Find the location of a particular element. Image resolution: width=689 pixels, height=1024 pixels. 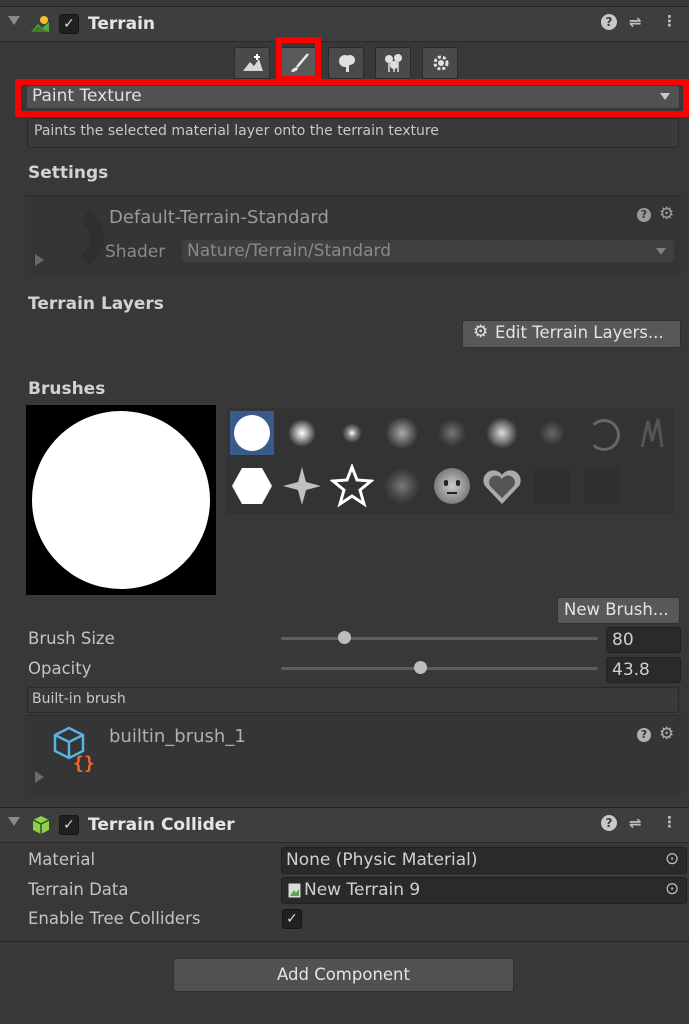

terrain-settings-tab is located at coordinates (440, 63).